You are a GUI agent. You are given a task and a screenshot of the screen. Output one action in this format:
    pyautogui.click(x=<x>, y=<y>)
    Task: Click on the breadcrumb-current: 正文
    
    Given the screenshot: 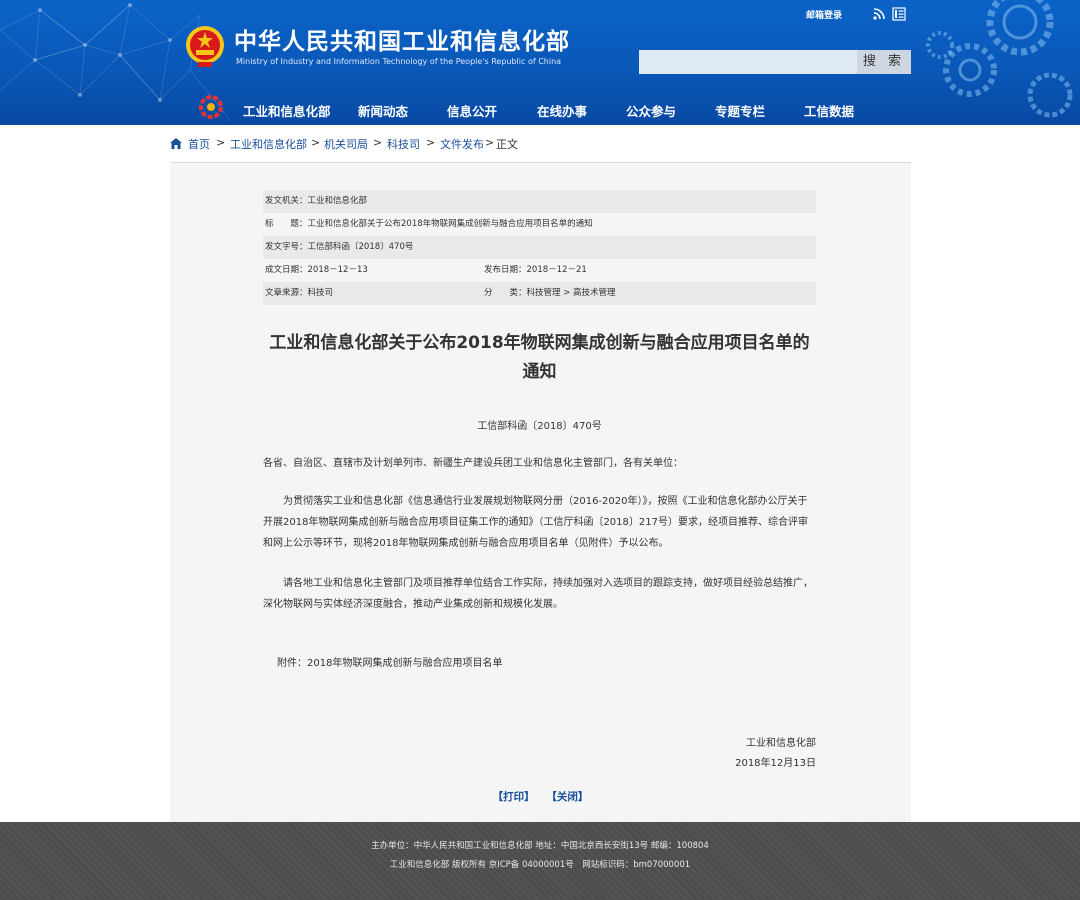 What is the action you would take?
    pyautogui.click(x=507, y=144)
    